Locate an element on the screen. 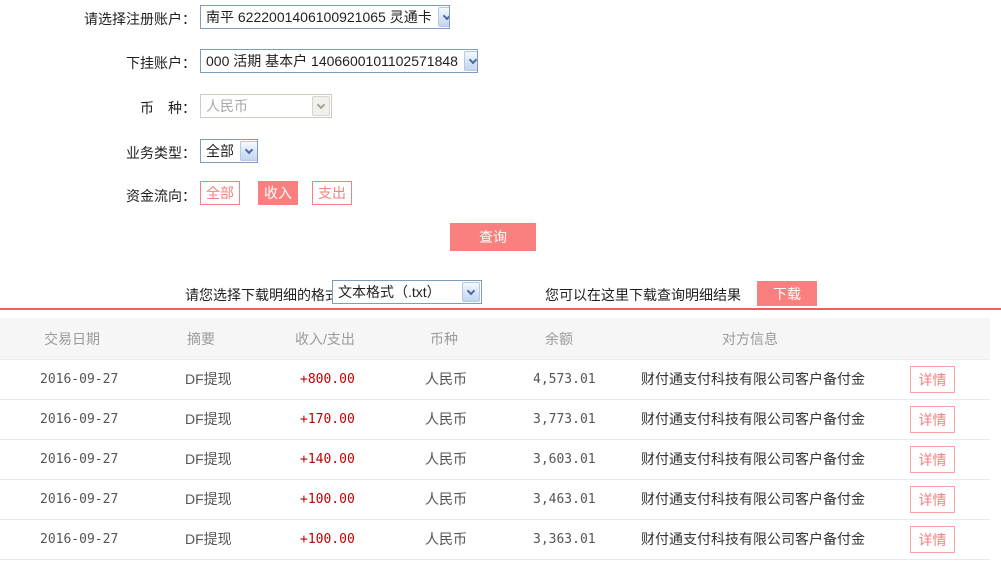 The height and width of the screenshot is (561, 1001). fund-direction-expense-button: 支出 is located at coordinates (332, 193).